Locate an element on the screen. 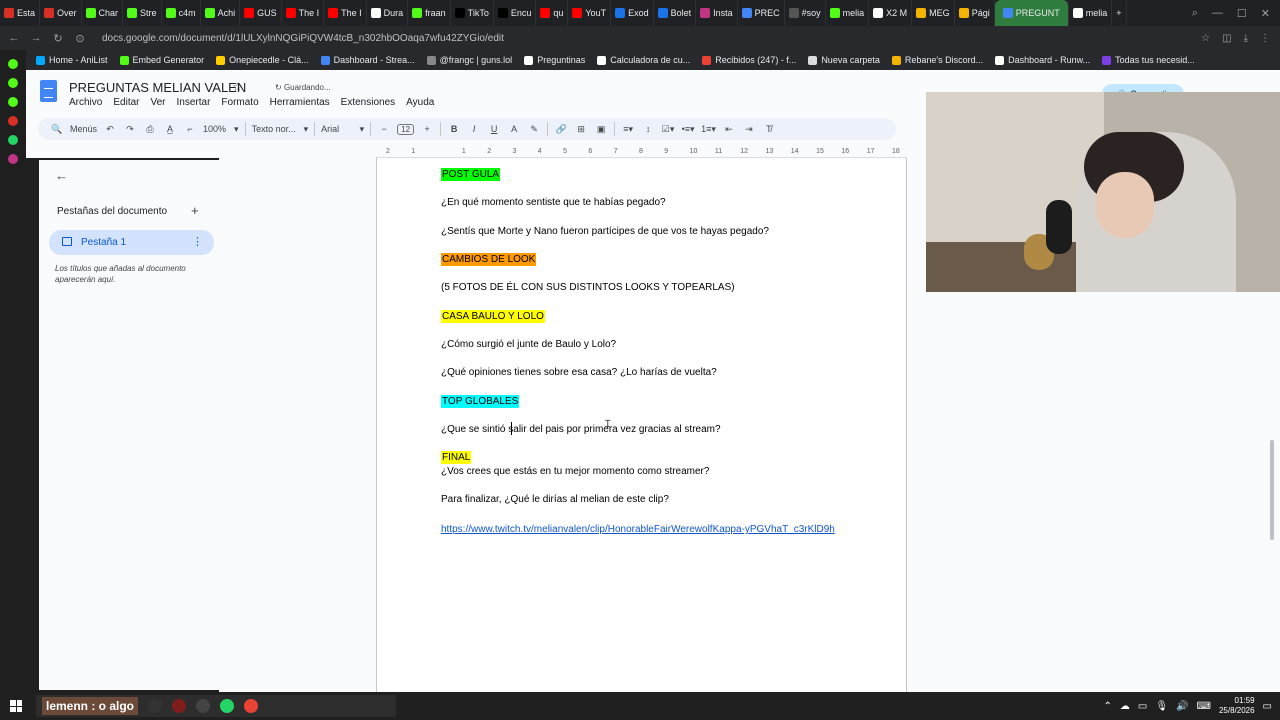 Image resolution: width=1280 pixels, height=720 pixels. taskbar-search: lemenn : o algo is located at coordinates (216, 706).